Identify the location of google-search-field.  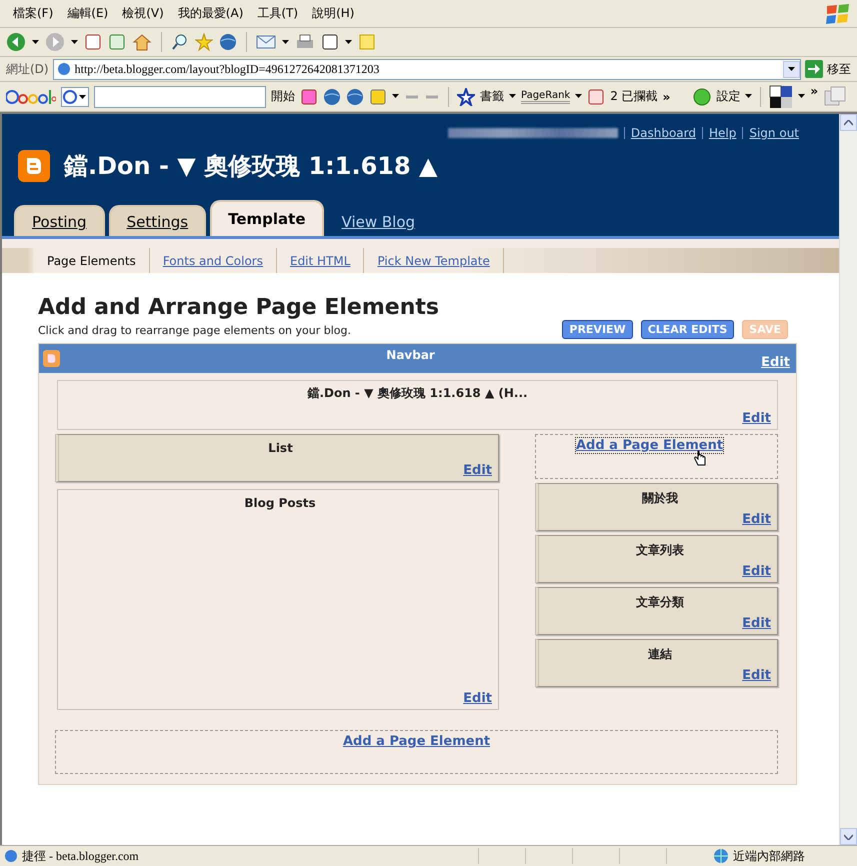
(180, 97).